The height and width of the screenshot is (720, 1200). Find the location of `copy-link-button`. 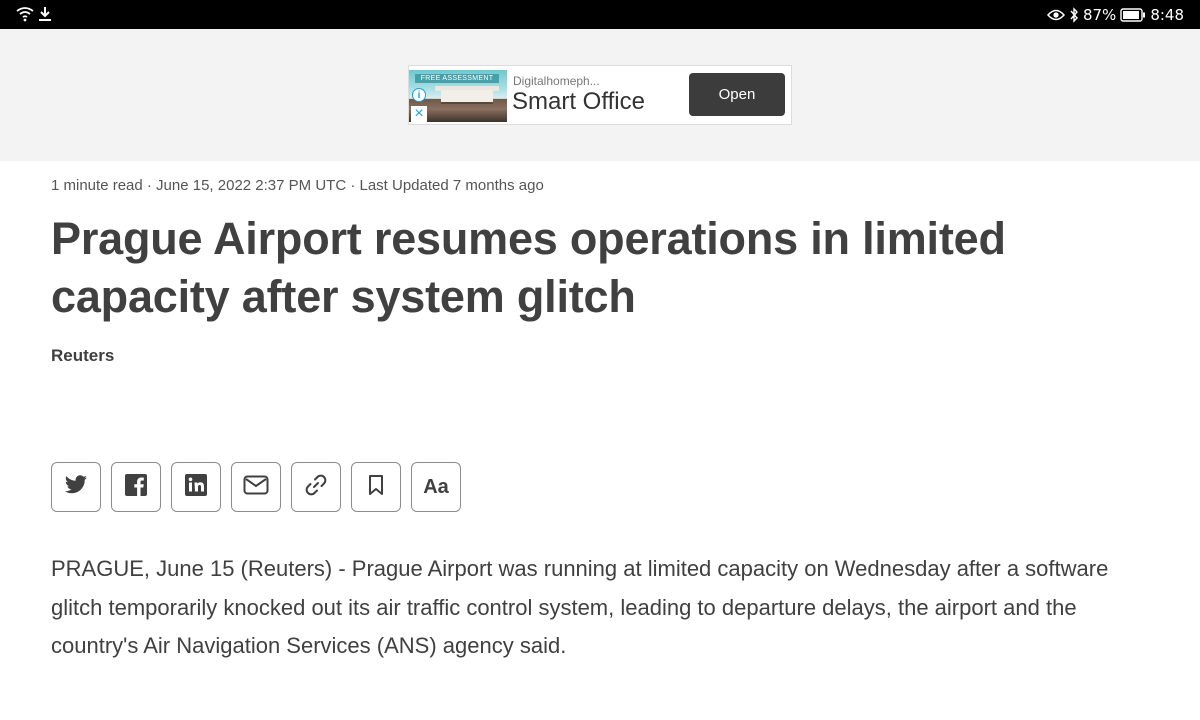

copy-link-button is located at coordinates (316, 487).